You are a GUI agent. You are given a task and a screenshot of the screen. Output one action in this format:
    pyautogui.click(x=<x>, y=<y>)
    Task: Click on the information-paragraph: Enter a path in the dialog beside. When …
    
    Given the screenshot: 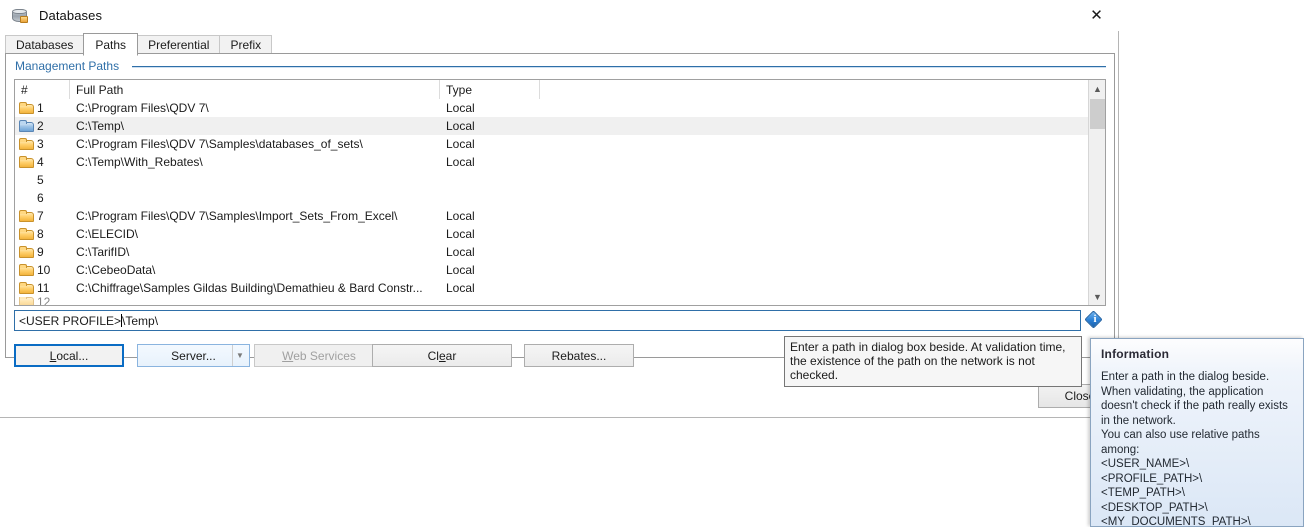 What is the action you would take?
    pyautogui.click(x=1194, y=399)
    